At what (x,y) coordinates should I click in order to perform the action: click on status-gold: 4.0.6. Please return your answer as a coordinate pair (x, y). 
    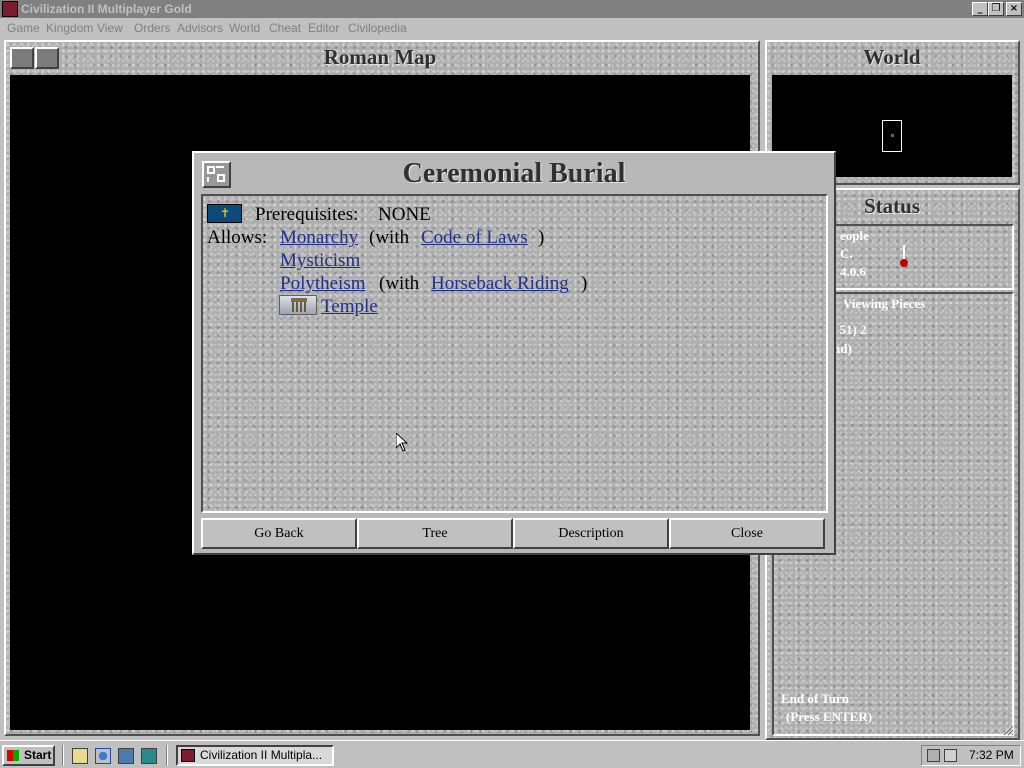
    Looking at the image, I should click on (853, 271).